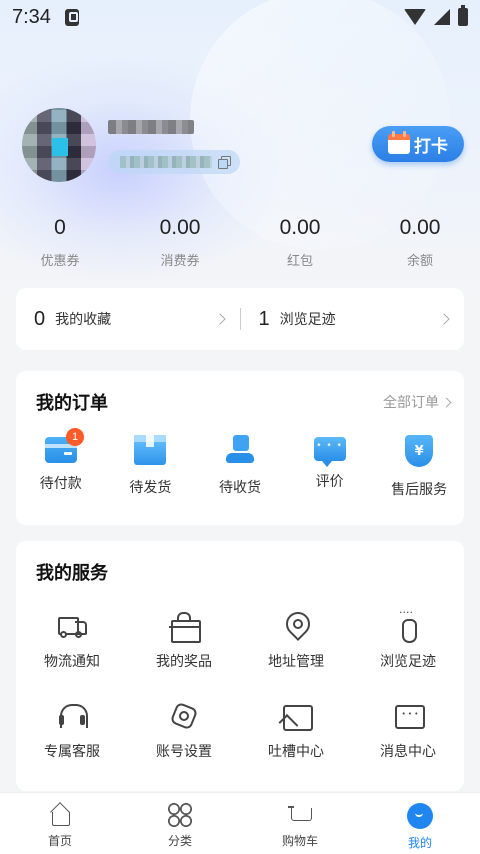  I want to click on order-item-label: 售后服务, so click(419, 490).